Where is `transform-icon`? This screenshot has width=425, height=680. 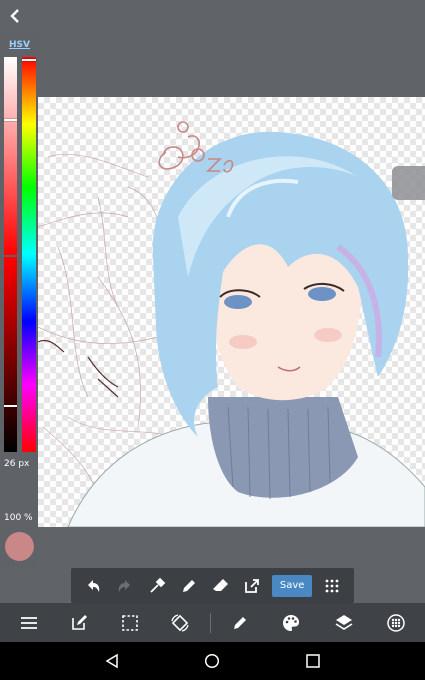 transform-icon is located at coordinates (180, 623).